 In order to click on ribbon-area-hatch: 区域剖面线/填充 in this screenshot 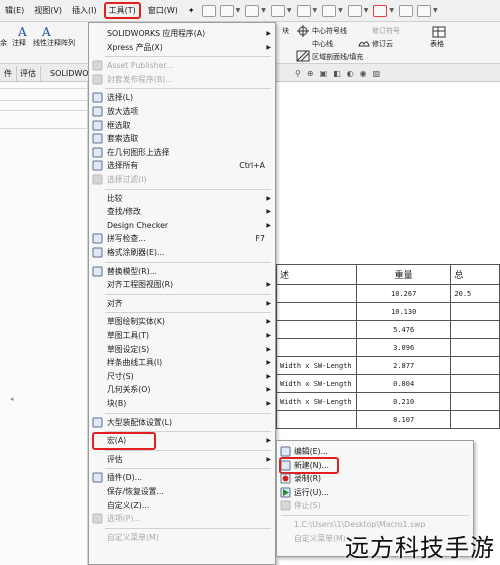, I will do `click(337, 57)`.